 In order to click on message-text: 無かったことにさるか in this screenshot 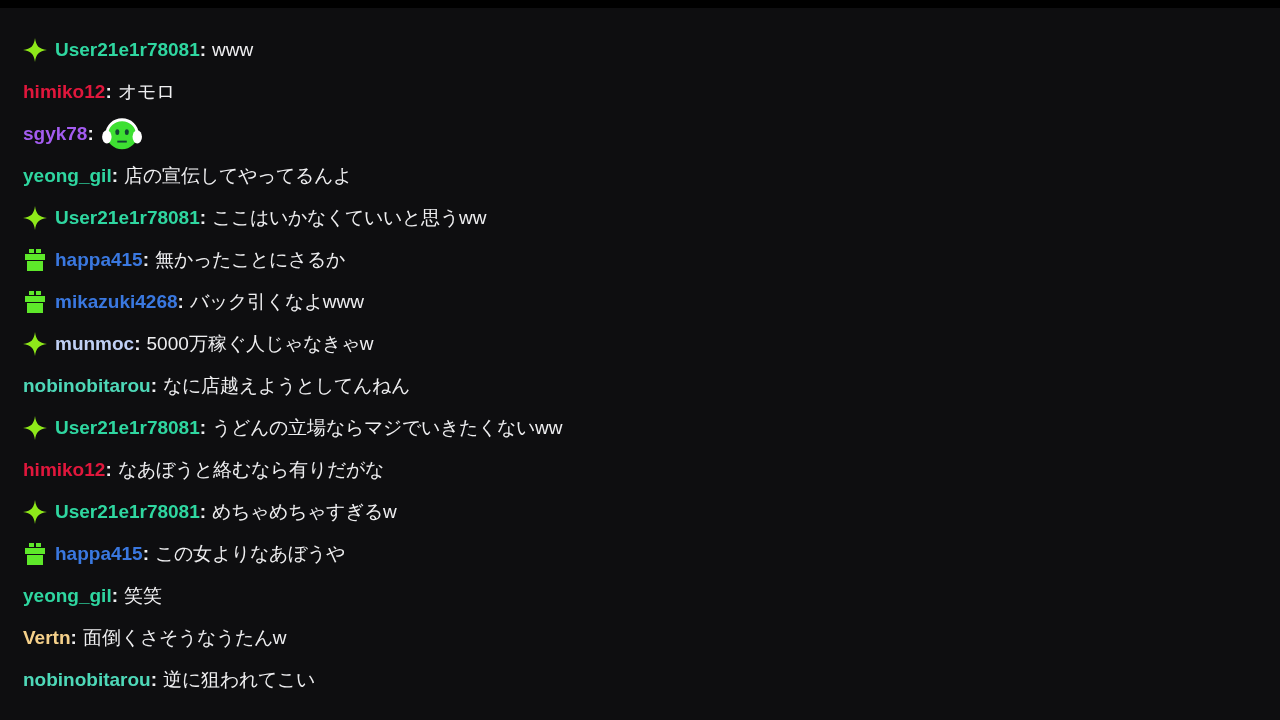, I will do `click(250, 260)`.